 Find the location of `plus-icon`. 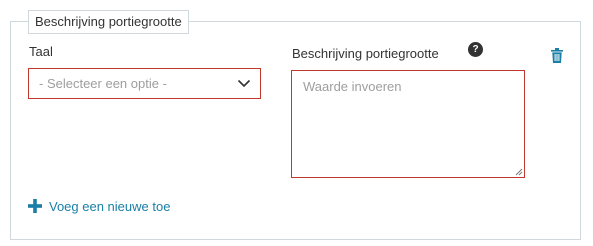

plus-icon is located at coordinates (35, 206).